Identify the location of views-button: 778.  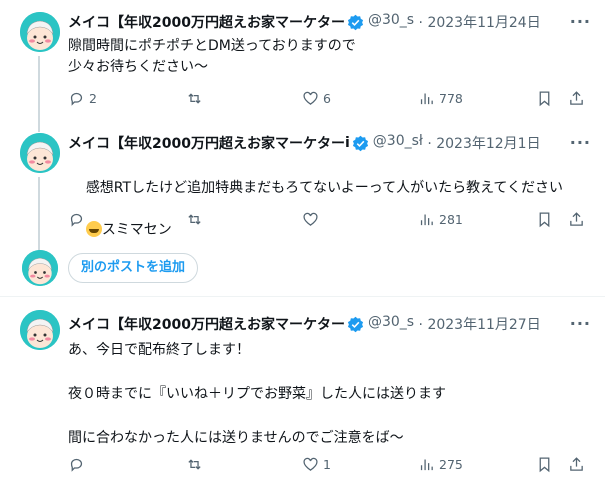
(440, 98).